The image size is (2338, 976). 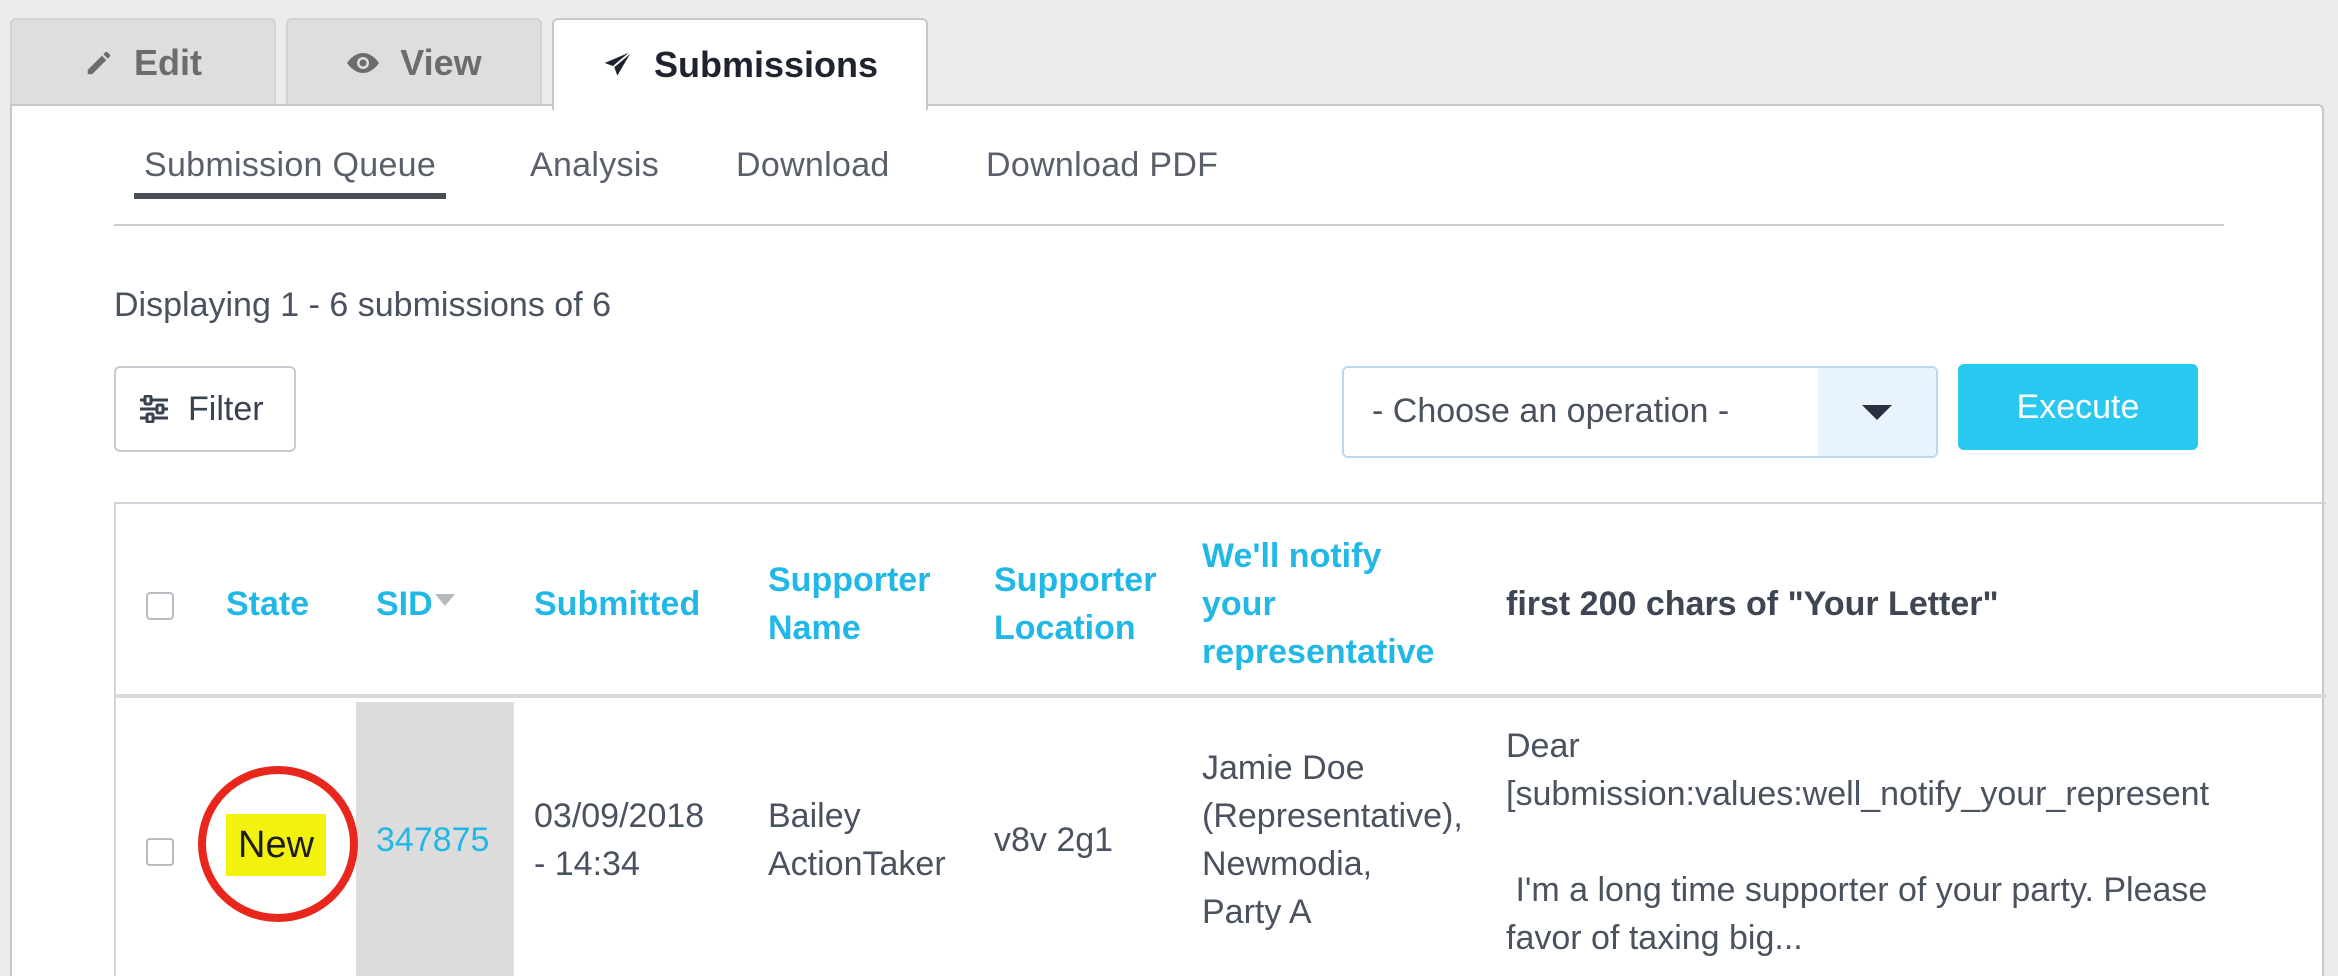 What do you see at coordinates (1075, 604) in the screenshot?
I see `col-supporter-location: Supporter Location` at bounding box center [1075, 604].